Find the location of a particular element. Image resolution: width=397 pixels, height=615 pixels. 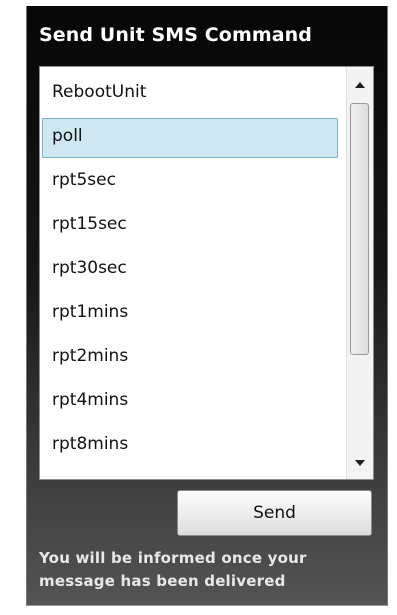

triangle-up-icon is located at coordinates (360, 85).